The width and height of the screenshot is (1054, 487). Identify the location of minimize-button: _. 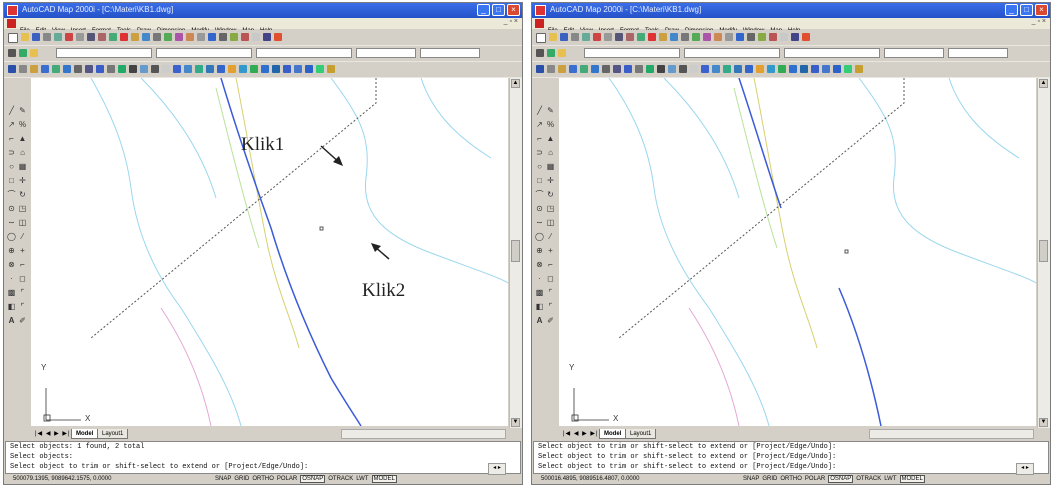
(1011, 10).